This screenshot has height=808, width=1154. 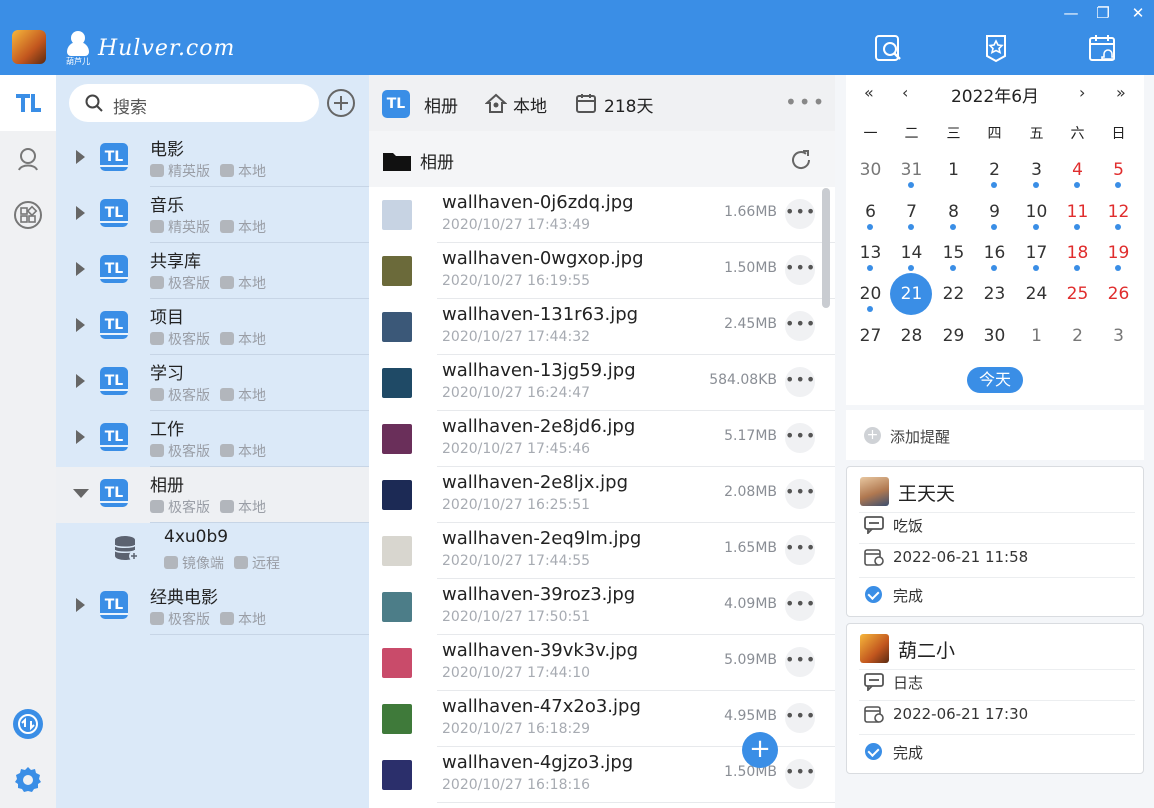 I want to click on folder-row: 相册, so click(x=602, y=159).